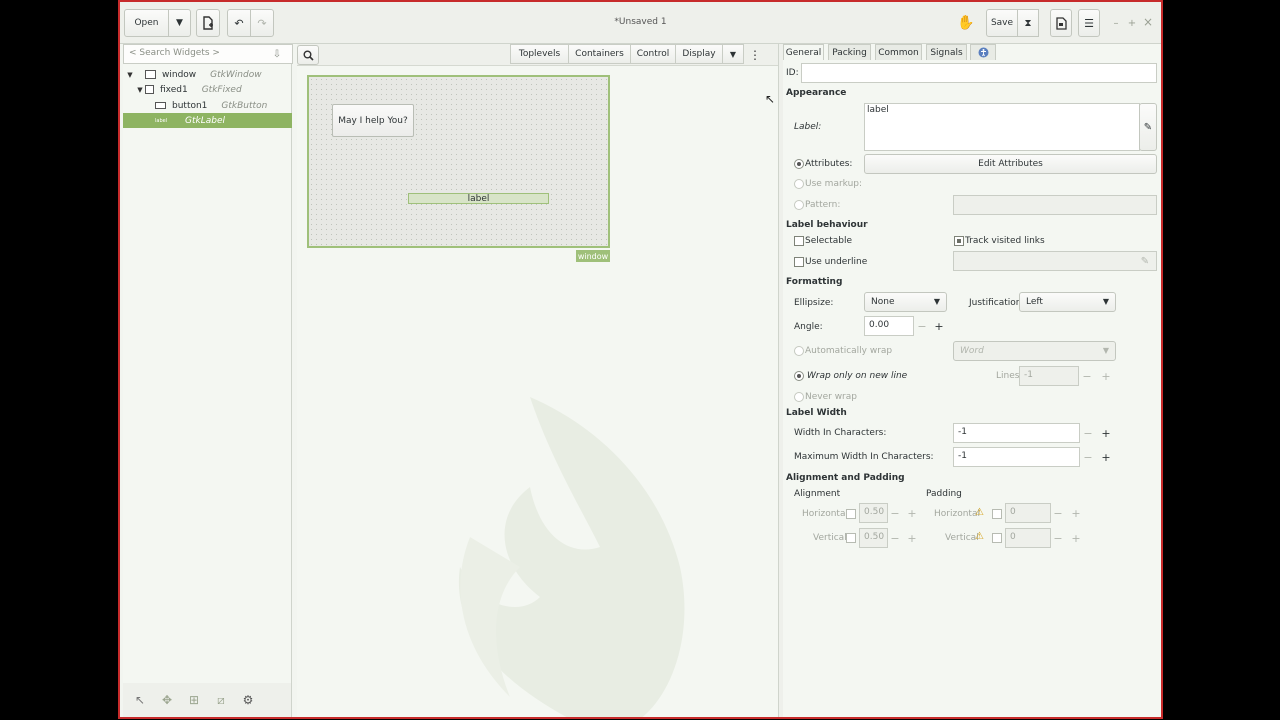 Image resolution: width=1280 pixels, height=720 pixels. Describe the element at coordinates (912, 513) in the screenshot. I see `halign-increment-button: +` at that location.